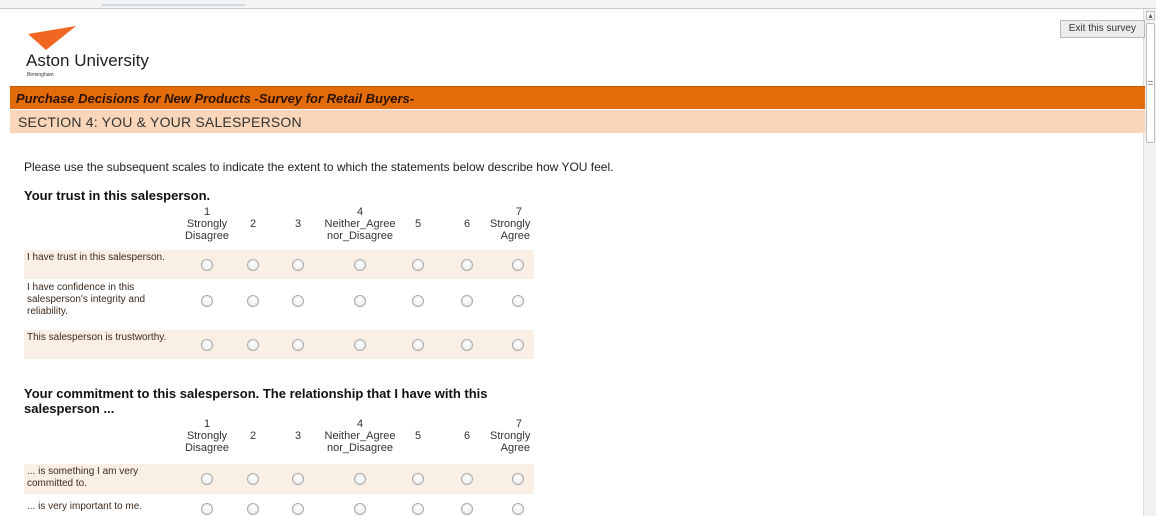 The image size is (1156, 516). What do you see at coordinates (83, 477) in the screenshot?
I see `row-label: ... is something I am very committed to.` at bounding box center [83, 477].